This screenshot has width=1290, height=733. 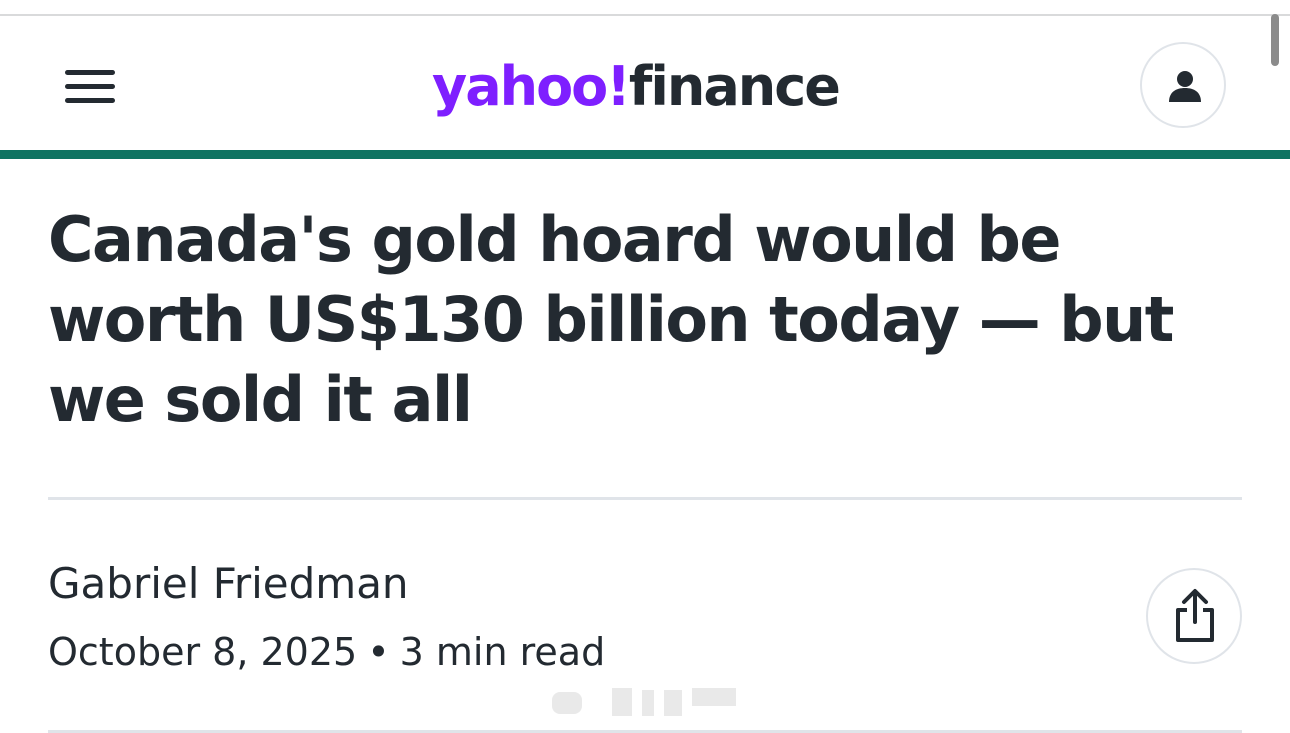 I want to click on share-button, so click(x=1194, y=616).